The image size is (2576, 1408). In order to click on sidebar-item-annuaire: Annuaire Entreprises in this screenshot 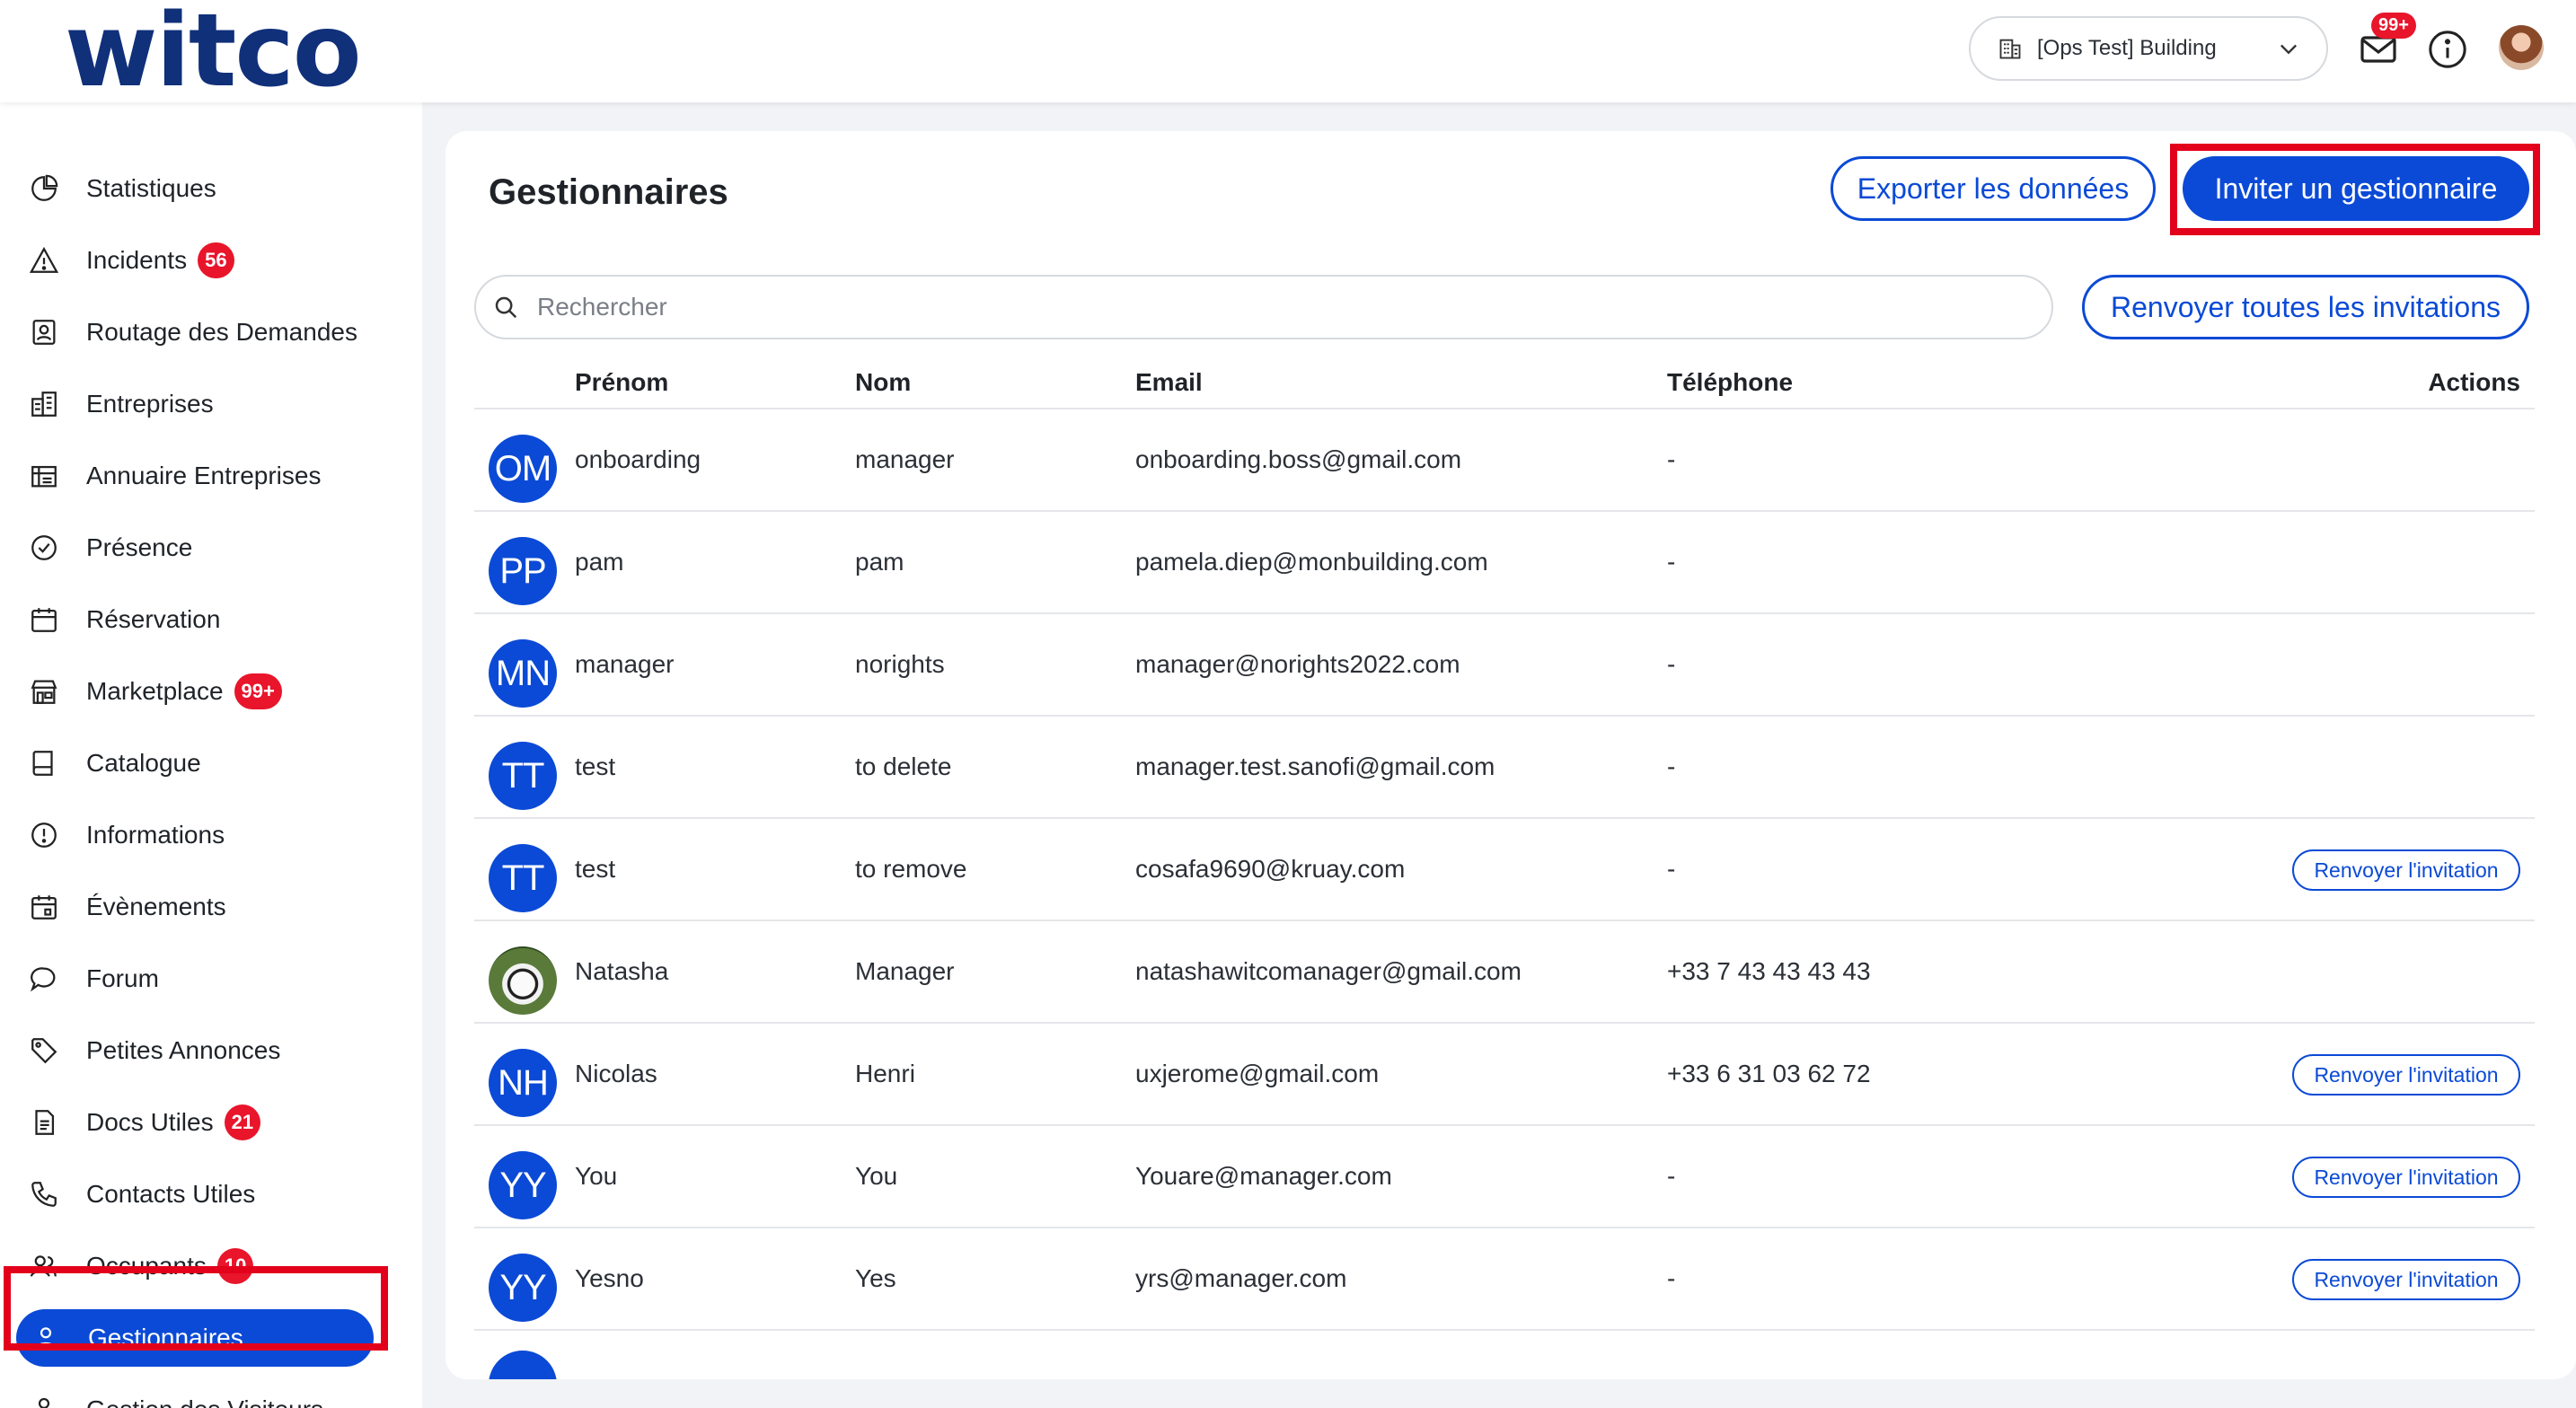, I will do `click(194, 476)`.